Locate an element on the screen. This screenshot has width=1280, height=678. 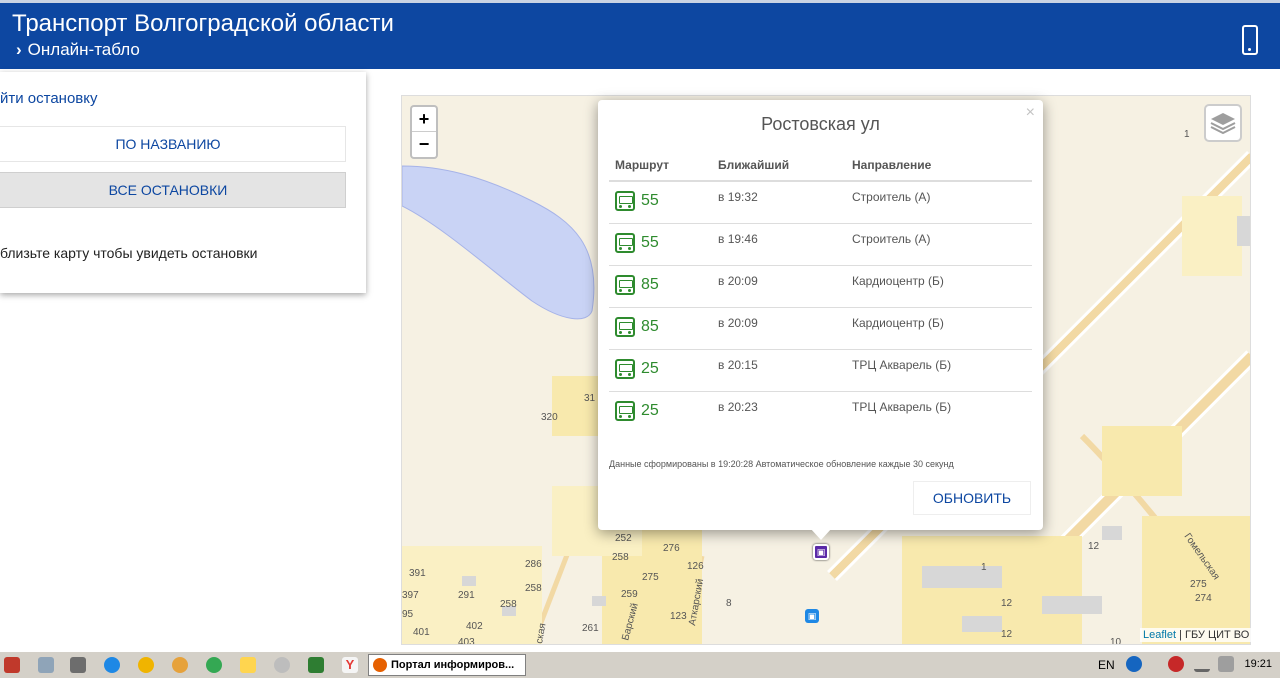
app-title: Транспорт Волгоградской области is located at coordinates (203, 23).